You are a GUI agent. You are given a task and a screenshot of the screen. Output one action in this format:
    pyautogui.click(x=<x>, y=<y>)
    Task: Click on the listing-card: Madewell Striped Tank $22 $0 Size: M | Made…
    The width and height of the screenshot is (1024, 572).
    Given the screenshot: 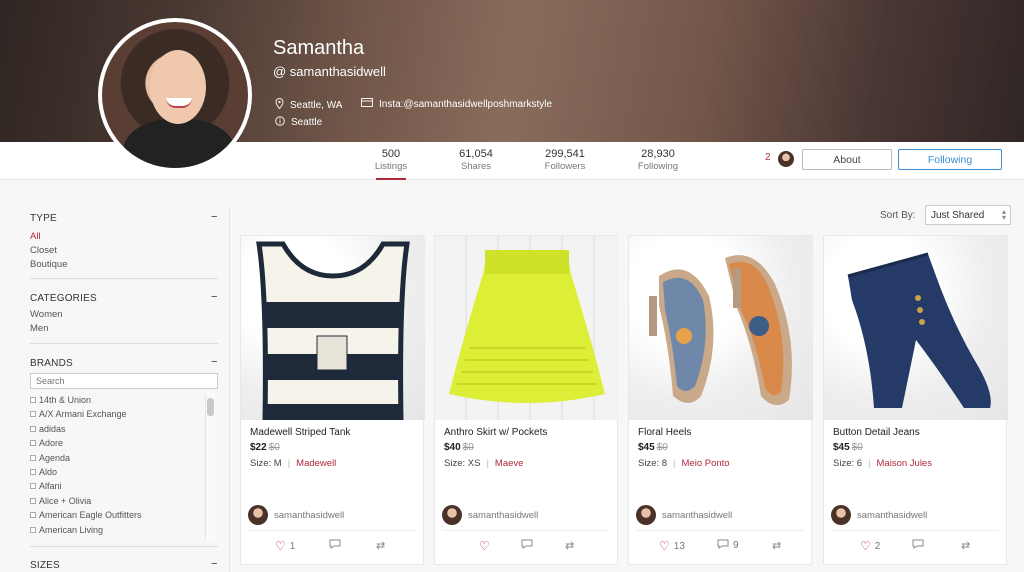 What is the action you would take?
    pyautogui.click(x=332, y=400)
    